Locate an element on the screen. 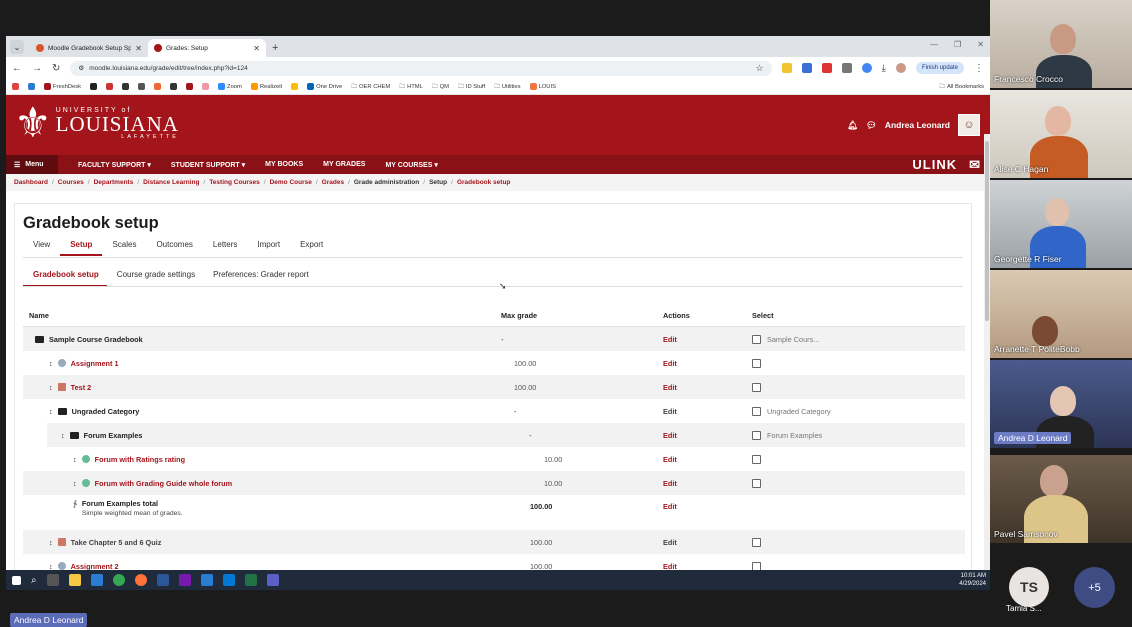 The image size is (1132, 627). all-bookmarks: 🗀 All Bookmarks is located at coordinates (961, 87).